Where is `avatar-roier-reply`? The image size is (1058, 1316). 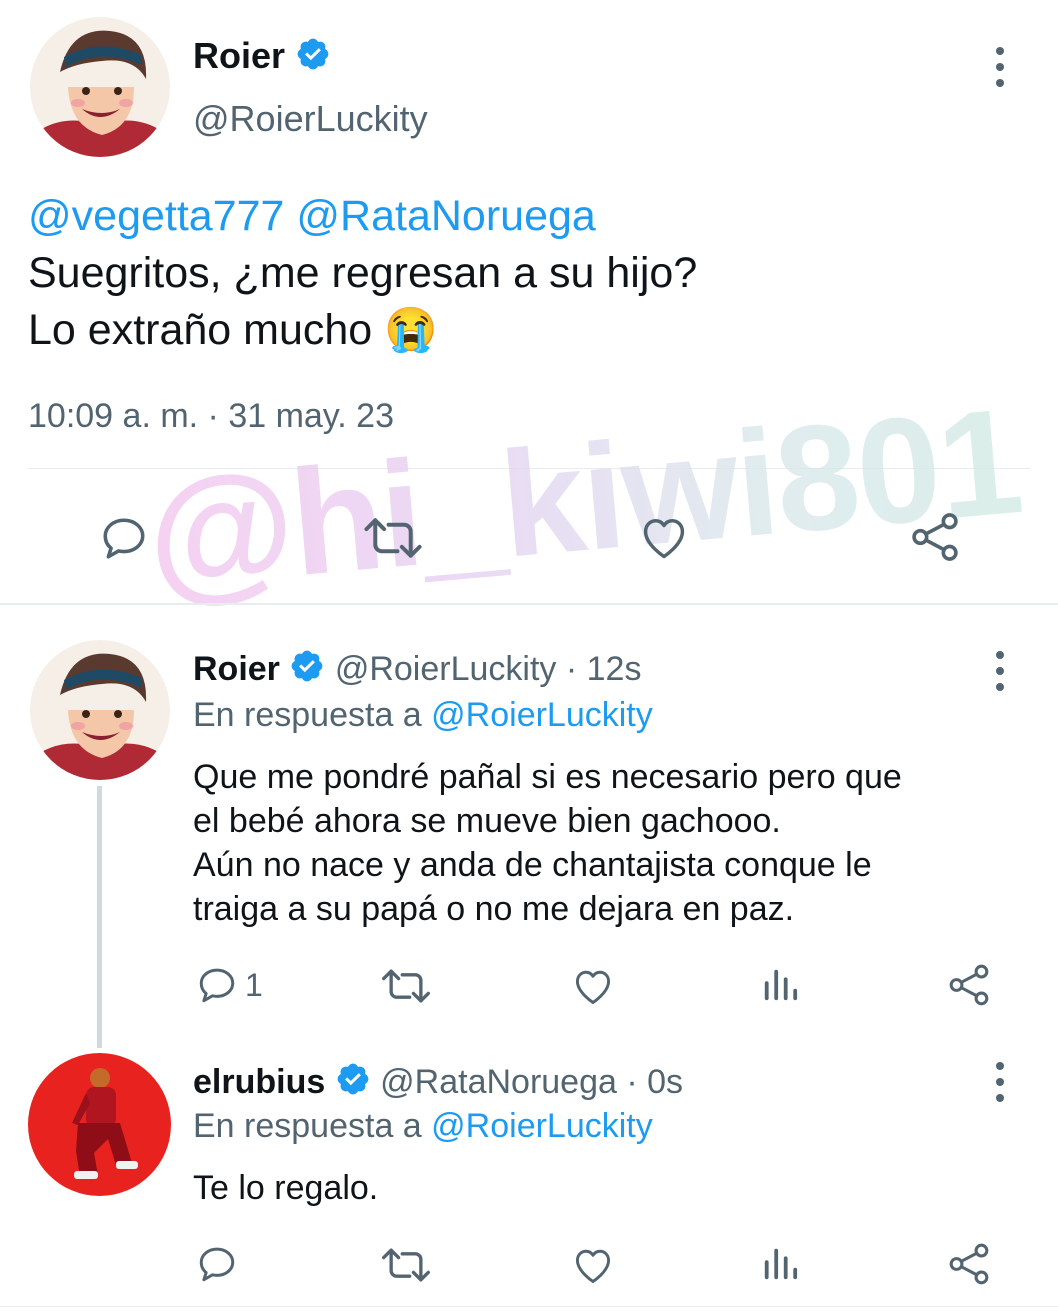 avatar-roier-reply is located at coordinates (100, 710).